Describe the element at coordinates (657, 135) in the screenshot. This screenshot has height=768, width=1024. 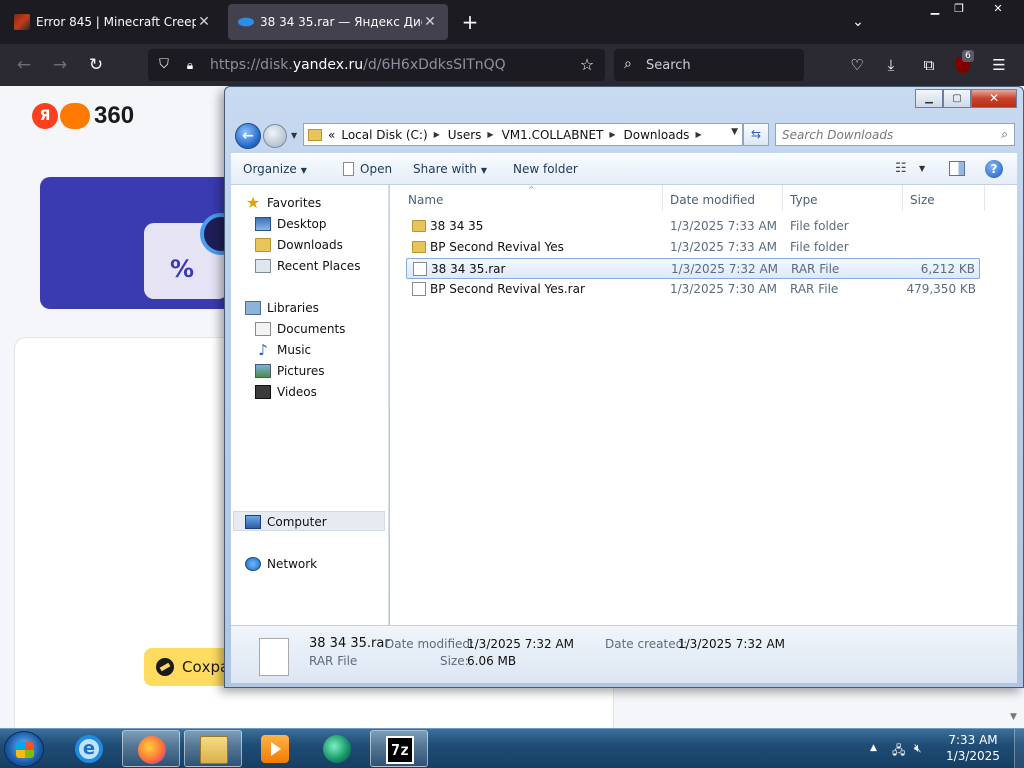
I see `breadcrumb-downloads: Downloads` at that location.